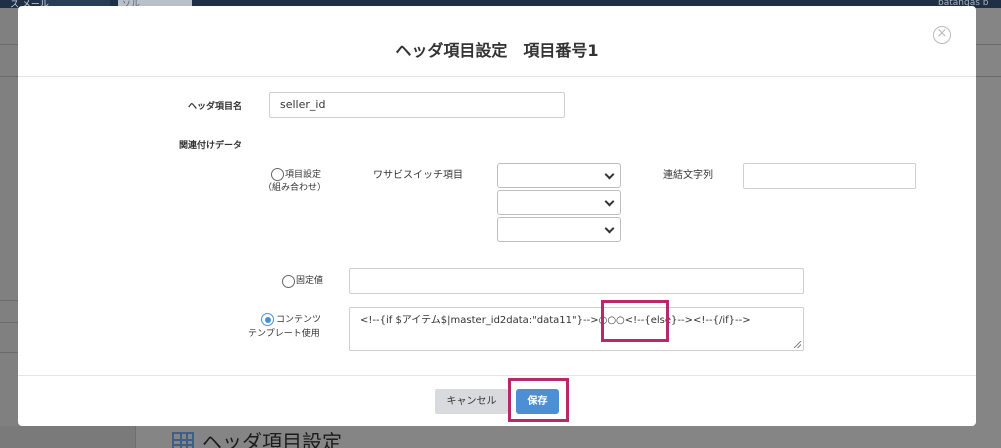 This screenshot has width=1001, height=448. What do you see at coordinates (688, 175) in the screenshot?
I see `concat-string-label: 連結文字列` at bounding box center [688, 175].